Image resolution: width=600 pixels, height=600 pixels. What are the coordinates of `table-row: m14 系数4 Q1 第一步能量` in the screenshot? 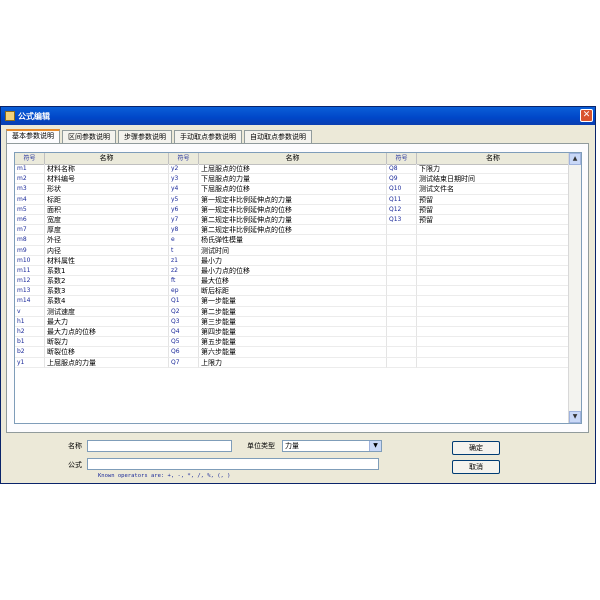 It's located at (292, 301).